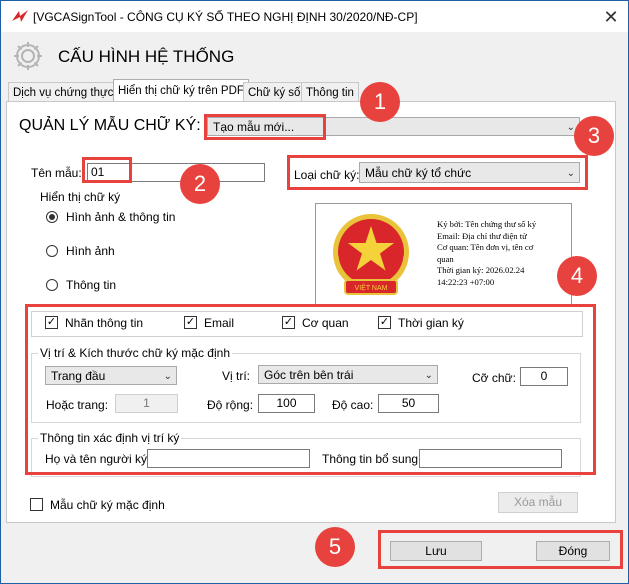  I want to click on app-logo-icon, so click(20, 16).